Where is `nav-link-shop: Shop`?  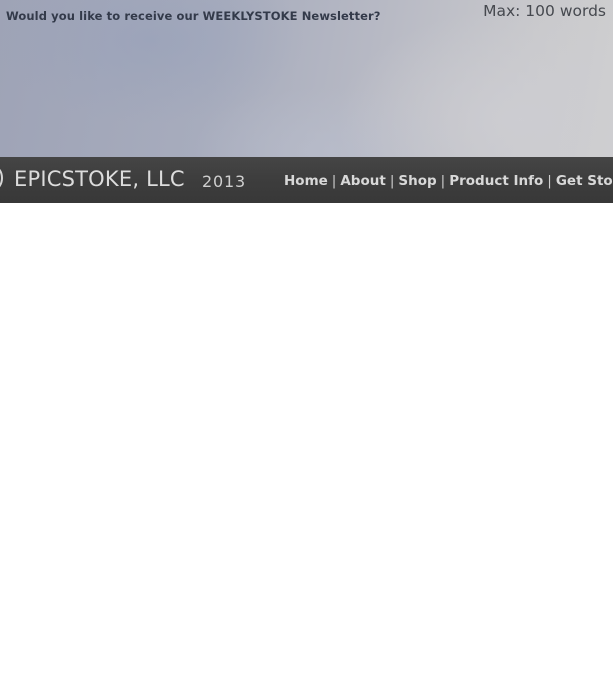
nav-link-shop: Shop is located at coordinates (417, 181).